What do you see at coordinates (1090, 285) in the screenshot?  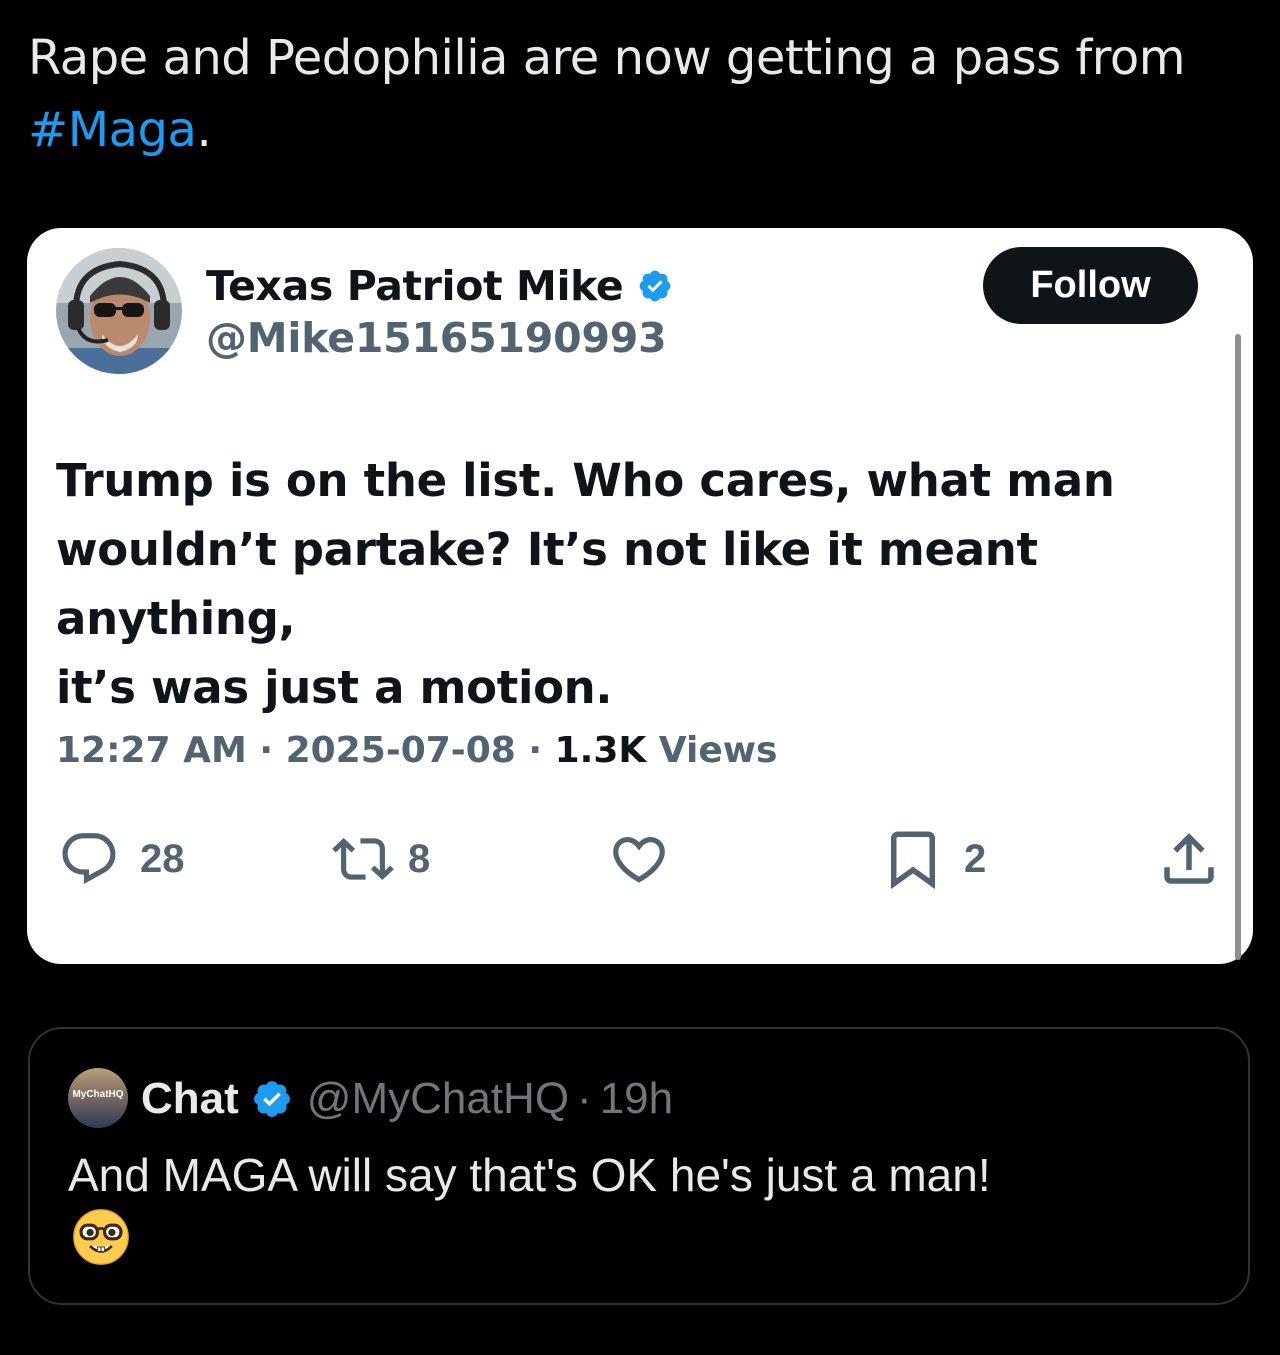 I see `follow-button: Follow` at bounding box center [1090, 285].